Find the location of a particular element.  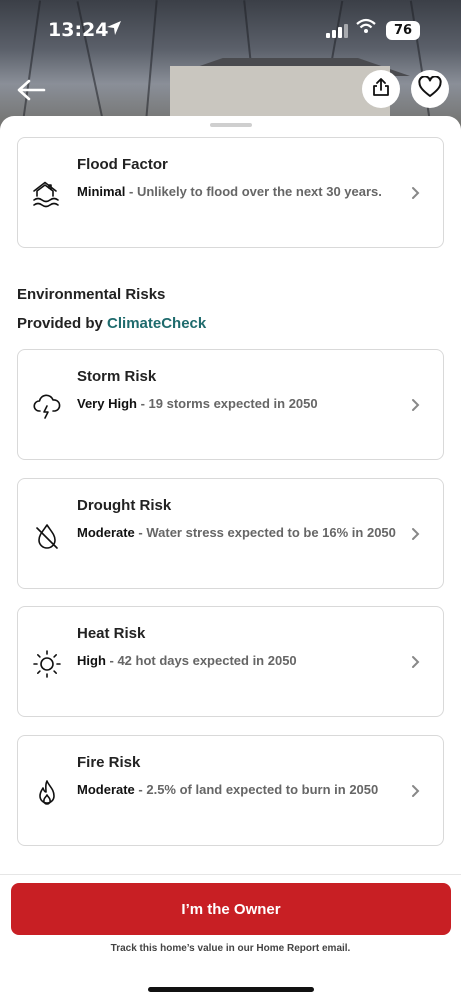

sheet-grabber is located at coordinates (231, 125).